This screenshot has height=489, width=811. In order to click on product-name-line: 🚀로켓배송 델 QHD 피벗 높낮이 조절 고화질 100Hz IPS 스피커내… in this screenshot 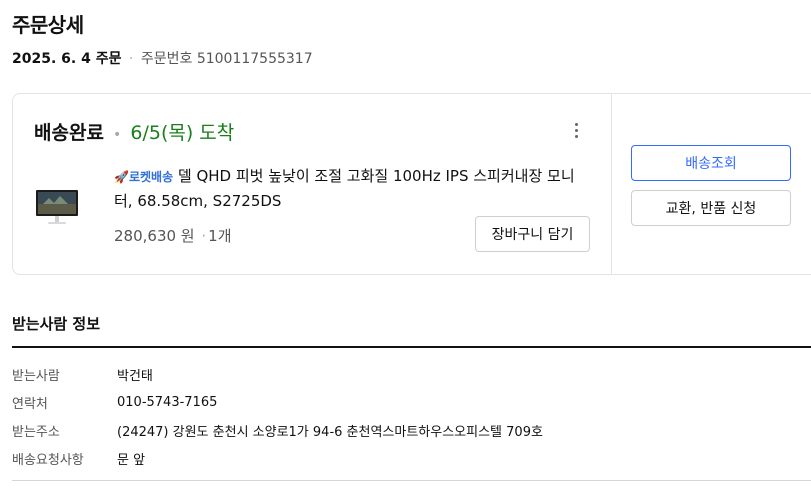, I will do `click(353, 188)`.